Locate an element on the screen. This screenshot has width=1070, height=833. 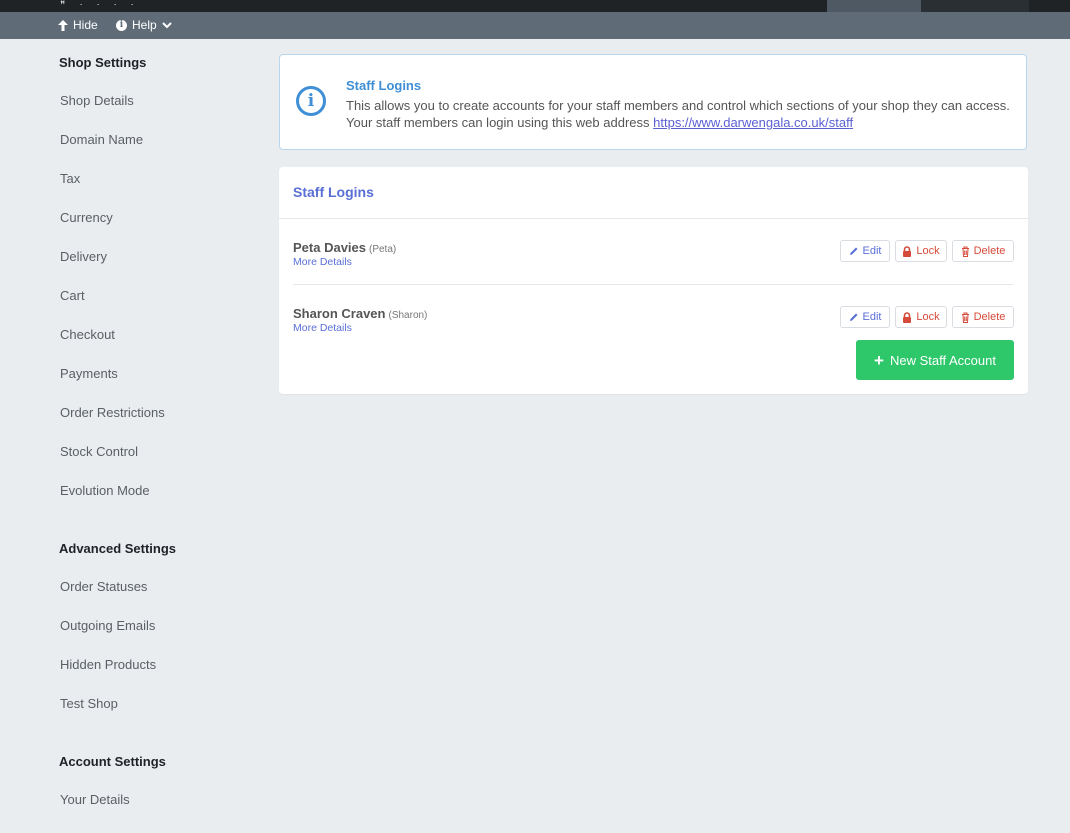
info-icon: i is located at coordinates (121, 25).